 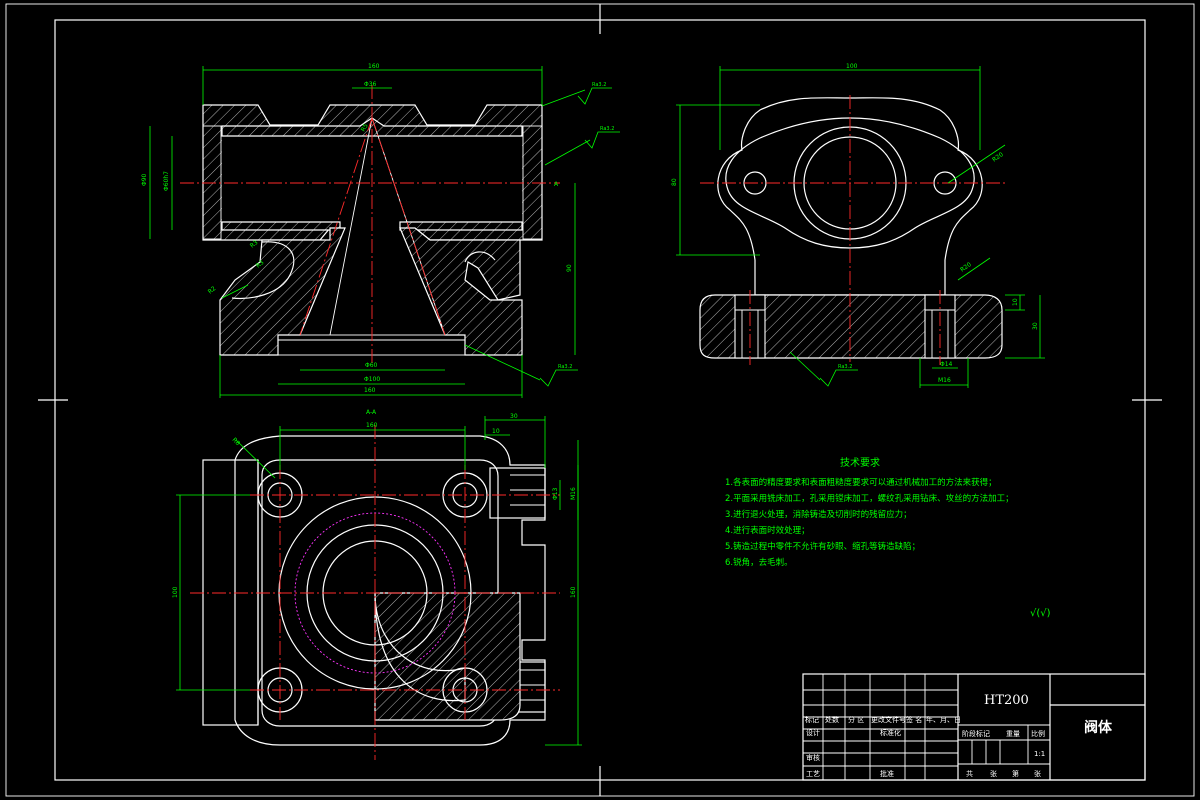 I want to click on dim-side-height: 80, so click(x=674, y=182).